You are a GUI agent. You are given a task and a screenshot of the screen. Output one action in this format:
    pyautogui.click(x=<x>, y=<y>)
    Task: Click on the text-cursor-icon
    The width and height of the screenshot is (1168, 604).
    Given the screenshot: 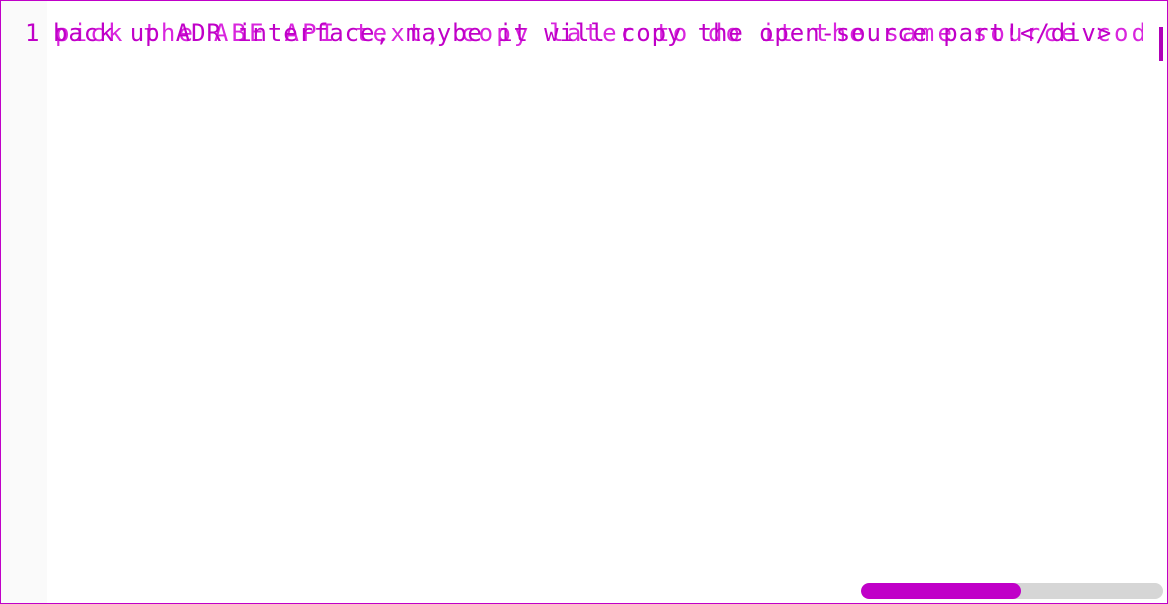 What is the action you would take?
    pyautogui.click(x=1161, y=44)
    